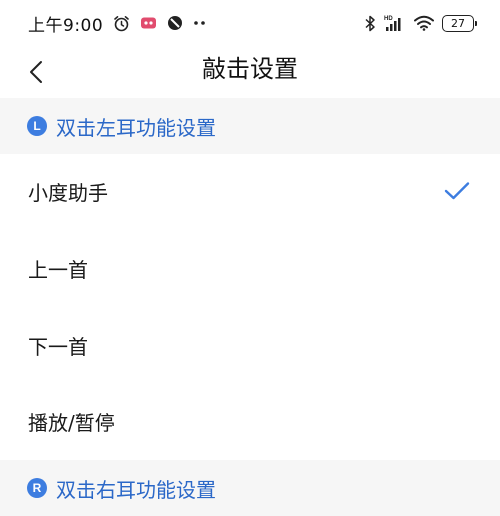 This screenshot has height=516, width=500. What do you see at coordinates (148, 23) in the screenshot?
I see `app-notification-icon` at bounding box center [148, 23].